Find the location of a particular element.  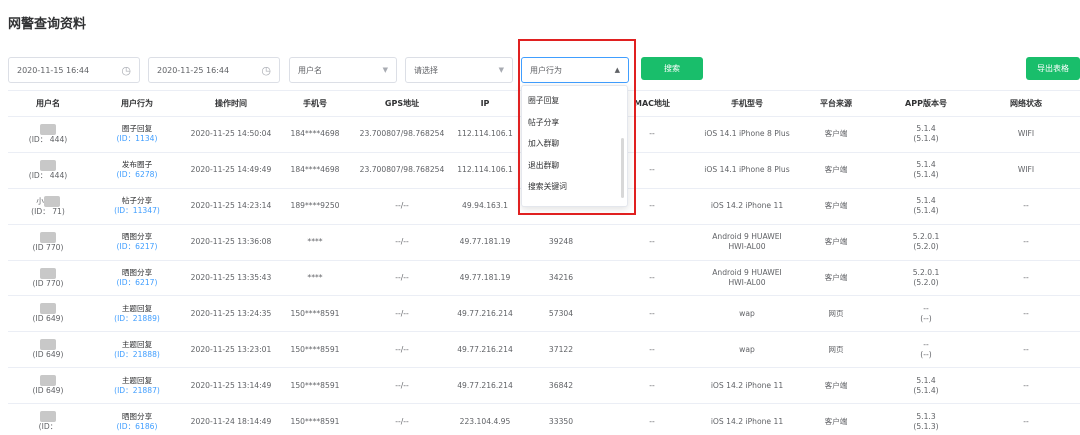

ip-address: 49.77.181.19 is located at coordinates (485, 277).